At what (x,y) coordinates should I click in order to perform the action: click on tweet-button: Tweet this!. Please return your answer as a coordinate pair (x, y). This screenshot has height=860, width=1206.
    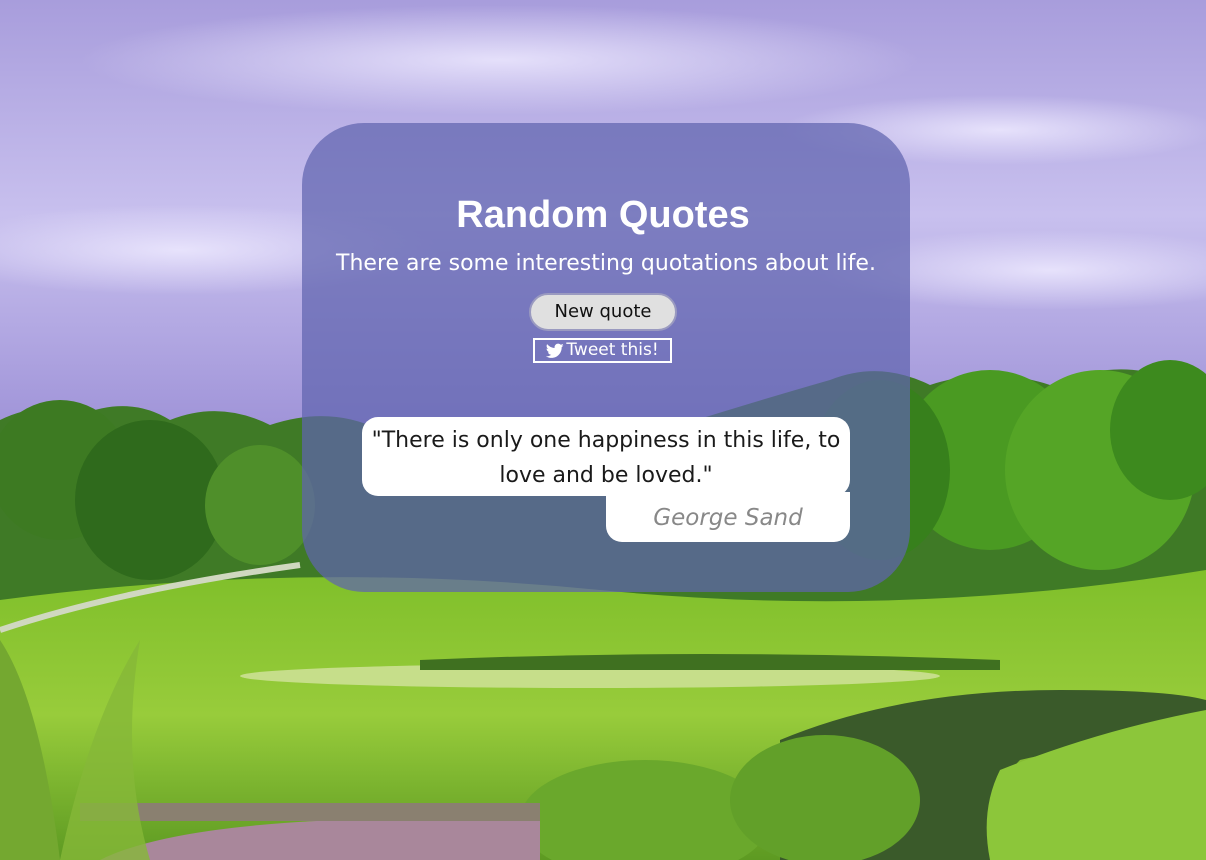
    Looking at the image, I should click on (602, 350).